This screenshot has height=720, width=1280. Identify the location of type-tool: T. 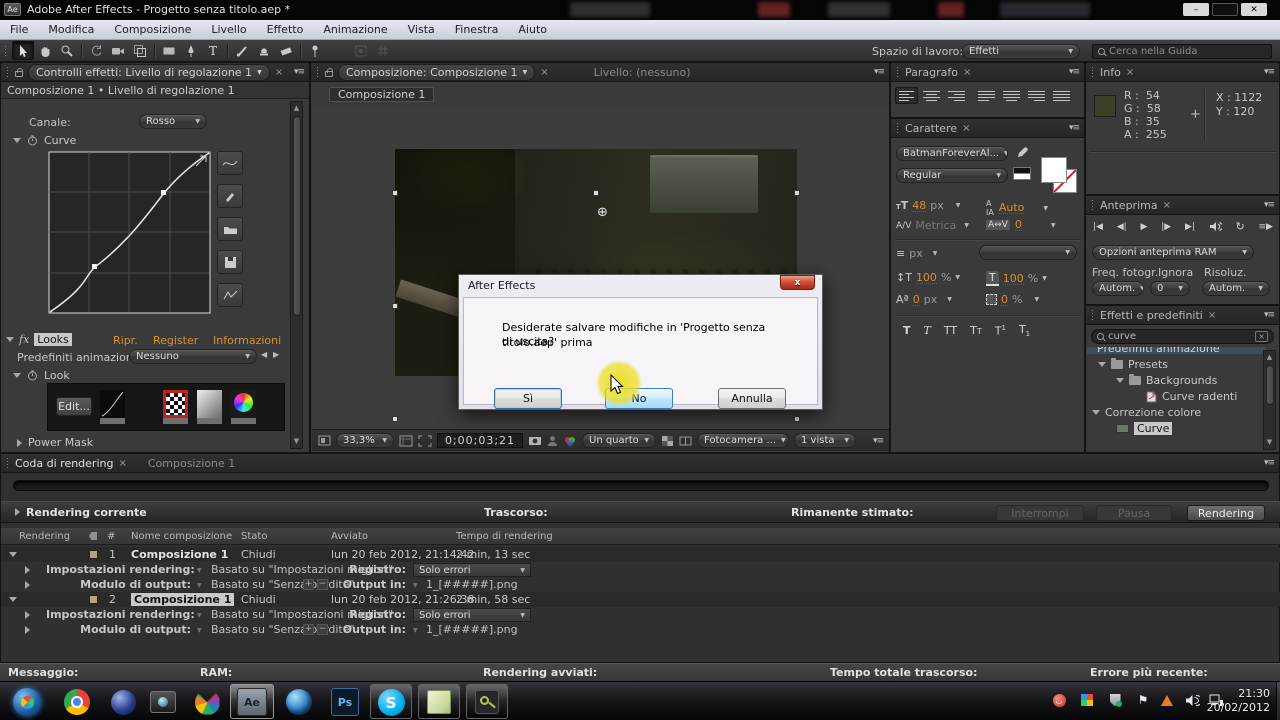
(213, 50).